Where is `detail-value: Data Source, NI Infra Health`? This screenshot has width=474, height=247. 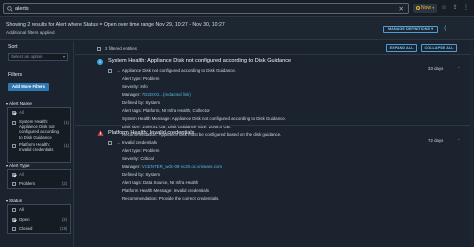 detail-value: Data Source, NI Infra Health is located at coordinates (171, 182).